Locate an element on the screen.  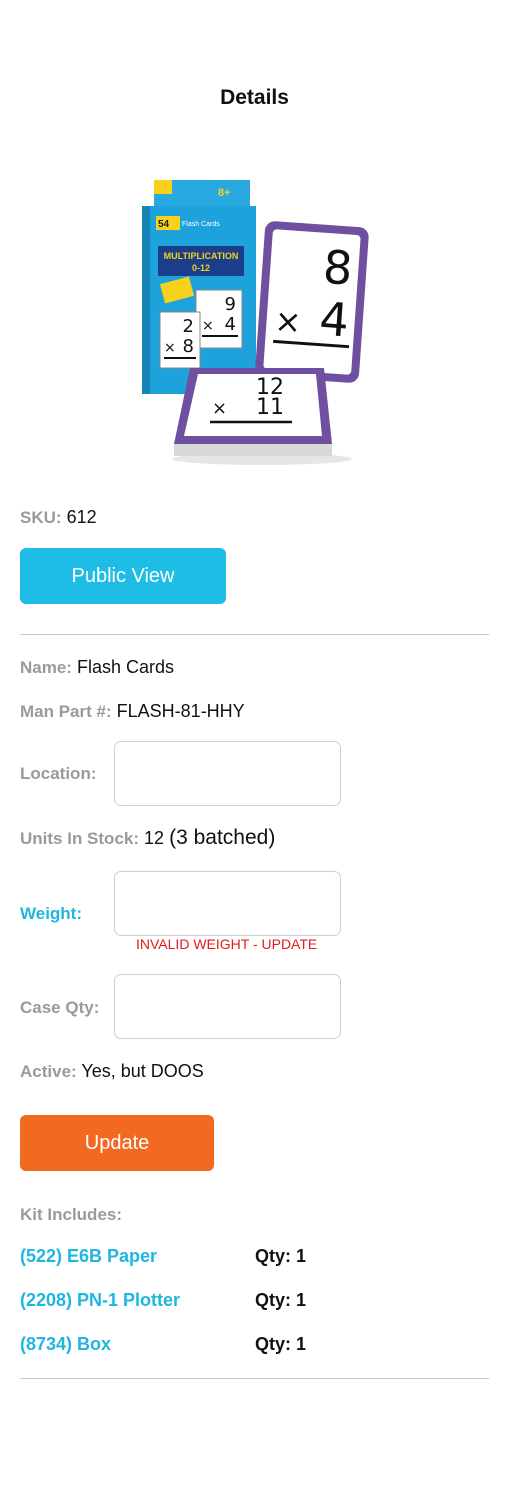
weight-label: Weight: is located at coordinates (51, 913).